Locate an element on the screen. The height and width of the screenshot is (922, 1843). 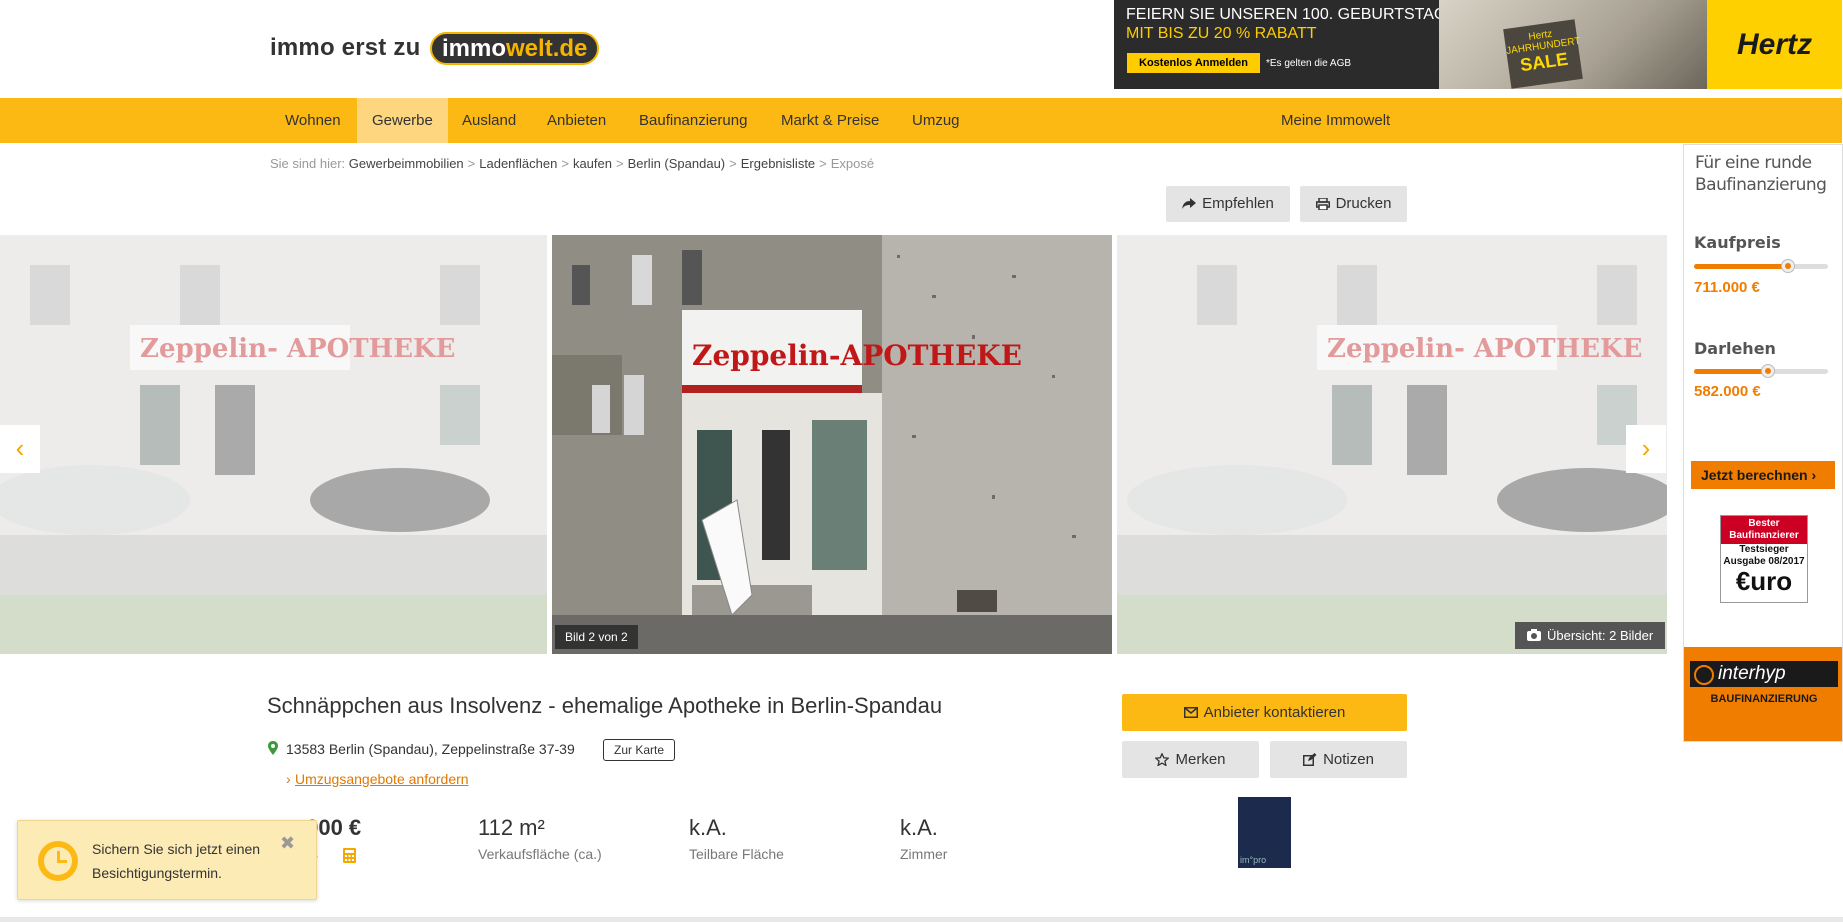
star-icon is located at coordinates (1162, 759).